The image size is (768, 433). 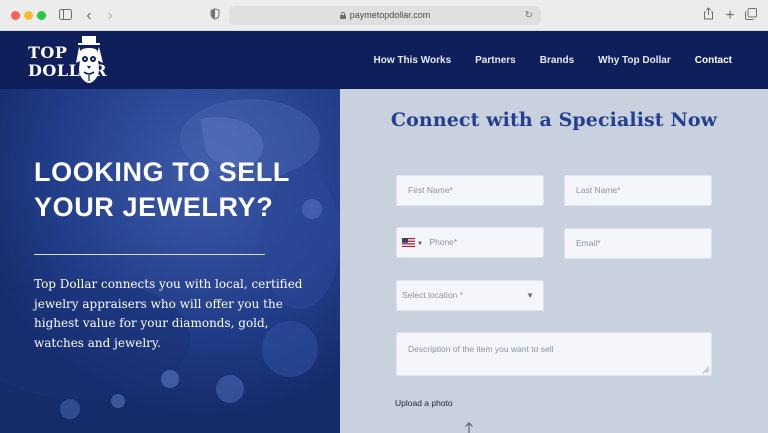 I want to click on address-bar: paymetopdollar.com ↻, so click(x=385, y=15).